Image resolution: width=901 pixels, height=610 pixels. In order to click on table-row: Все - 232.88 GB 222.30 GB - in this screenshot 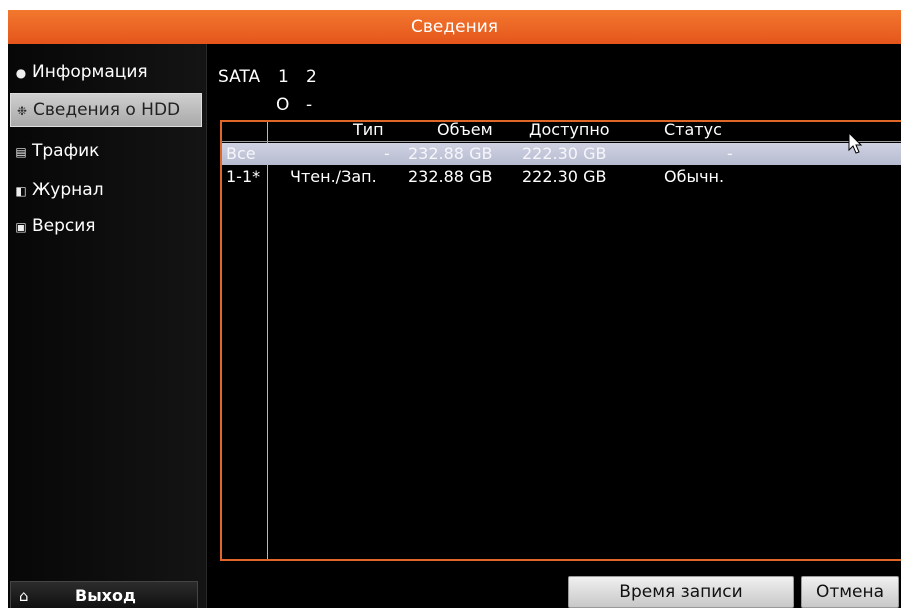, I will do `click(561, 154)`.